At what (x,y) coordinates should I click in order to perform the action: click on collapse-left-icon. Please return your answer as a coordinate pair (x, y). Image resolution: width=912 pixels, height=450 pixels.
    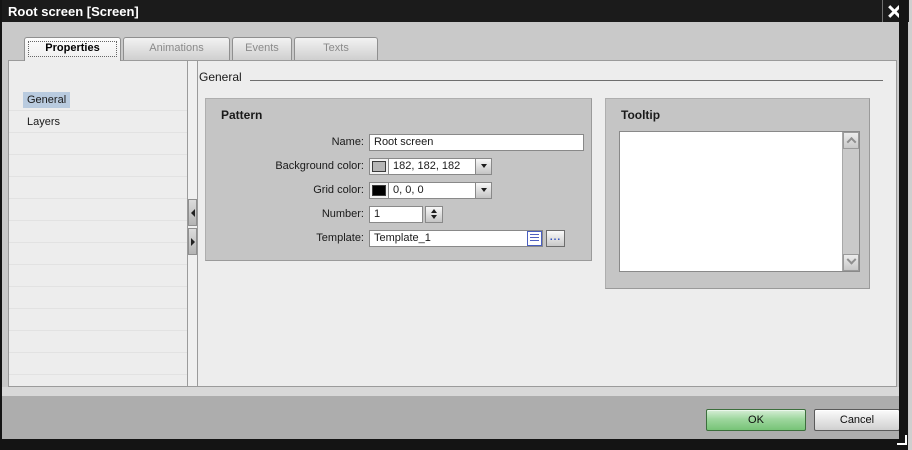
    Looking at the image, I should click on (192, 212).